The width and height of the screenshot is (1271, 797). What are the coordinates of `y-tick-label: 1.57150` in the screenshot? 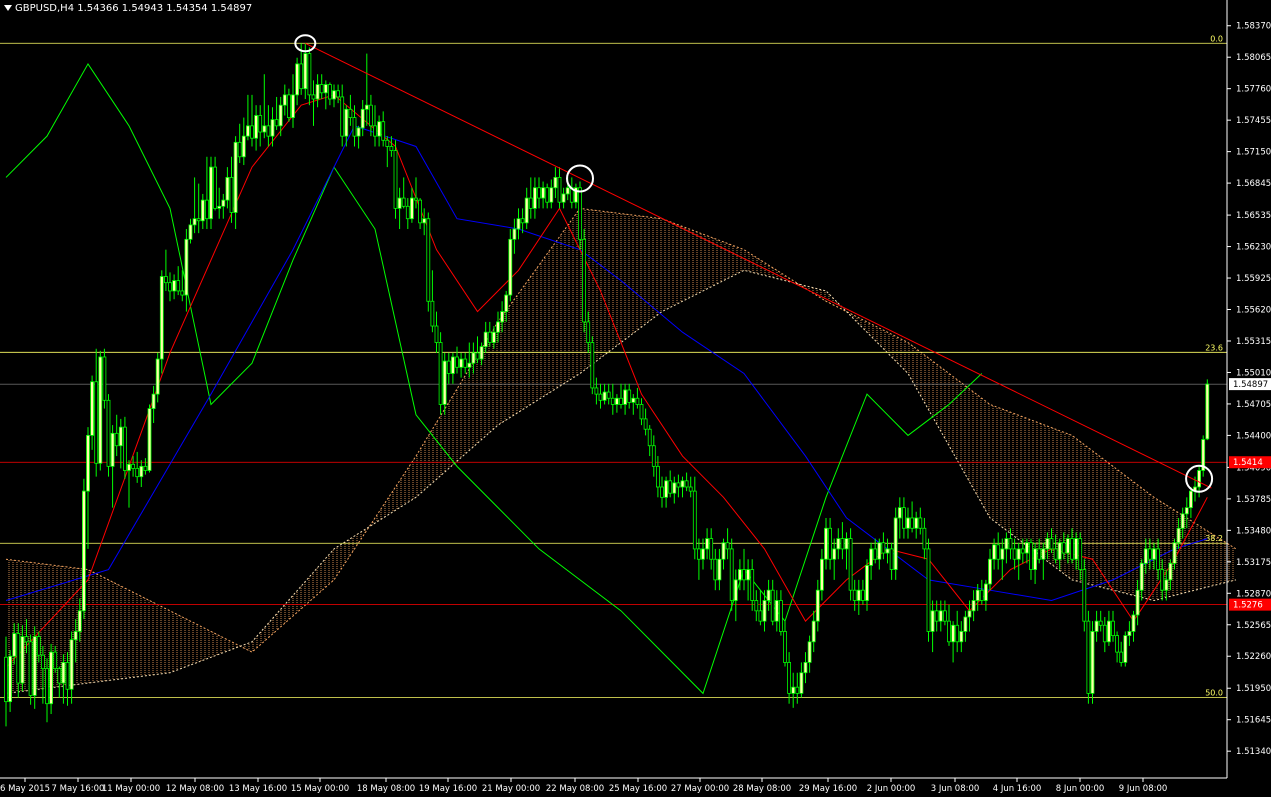 It's located at (1253, 153).